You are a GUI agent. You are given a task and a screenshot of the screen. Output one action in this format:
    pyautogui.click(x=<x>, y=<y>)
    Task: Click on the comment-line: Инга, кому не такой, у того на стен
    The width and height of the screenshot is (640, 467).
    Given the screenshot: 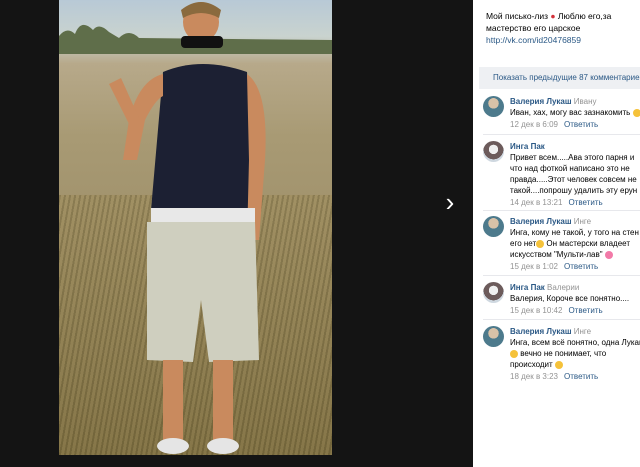 What is the action you would take?
    pyautogui.click(x=574, y=232)
    